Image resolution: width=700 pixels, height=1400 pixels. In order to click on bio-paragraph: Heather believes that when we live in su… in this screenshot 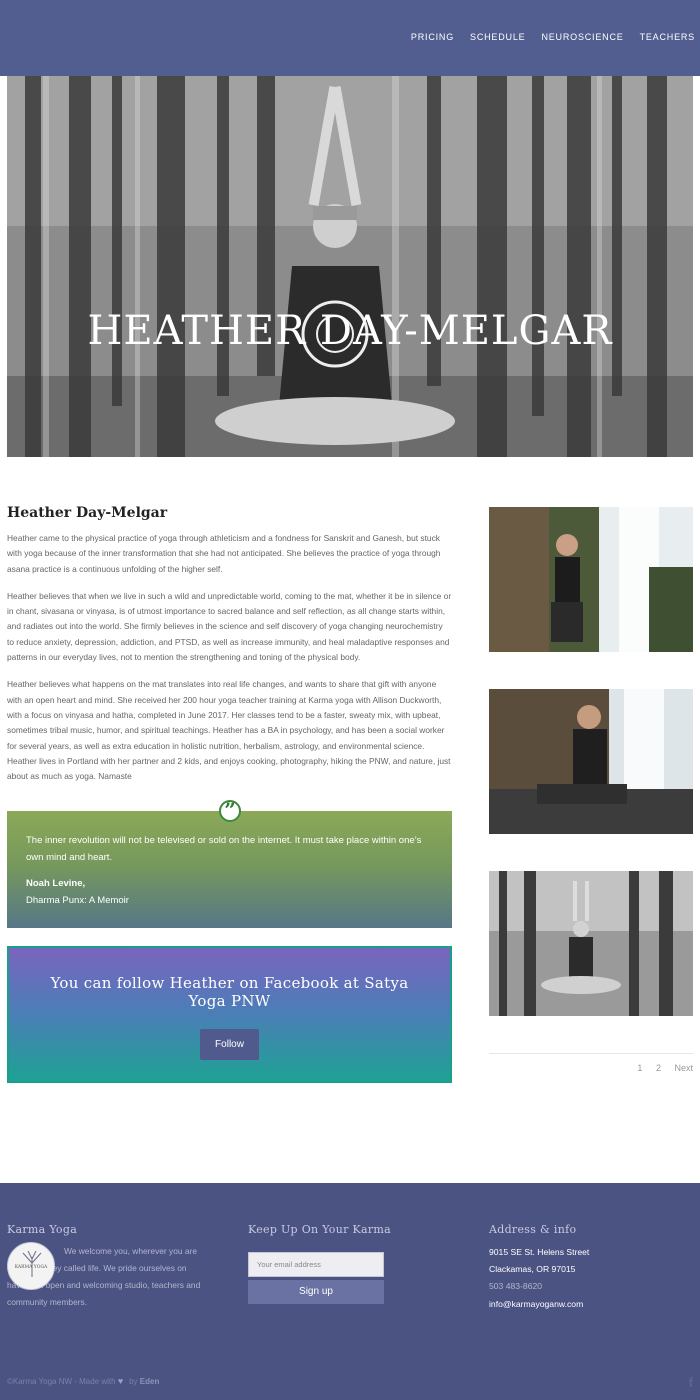, I will do `click(229, 626)`.